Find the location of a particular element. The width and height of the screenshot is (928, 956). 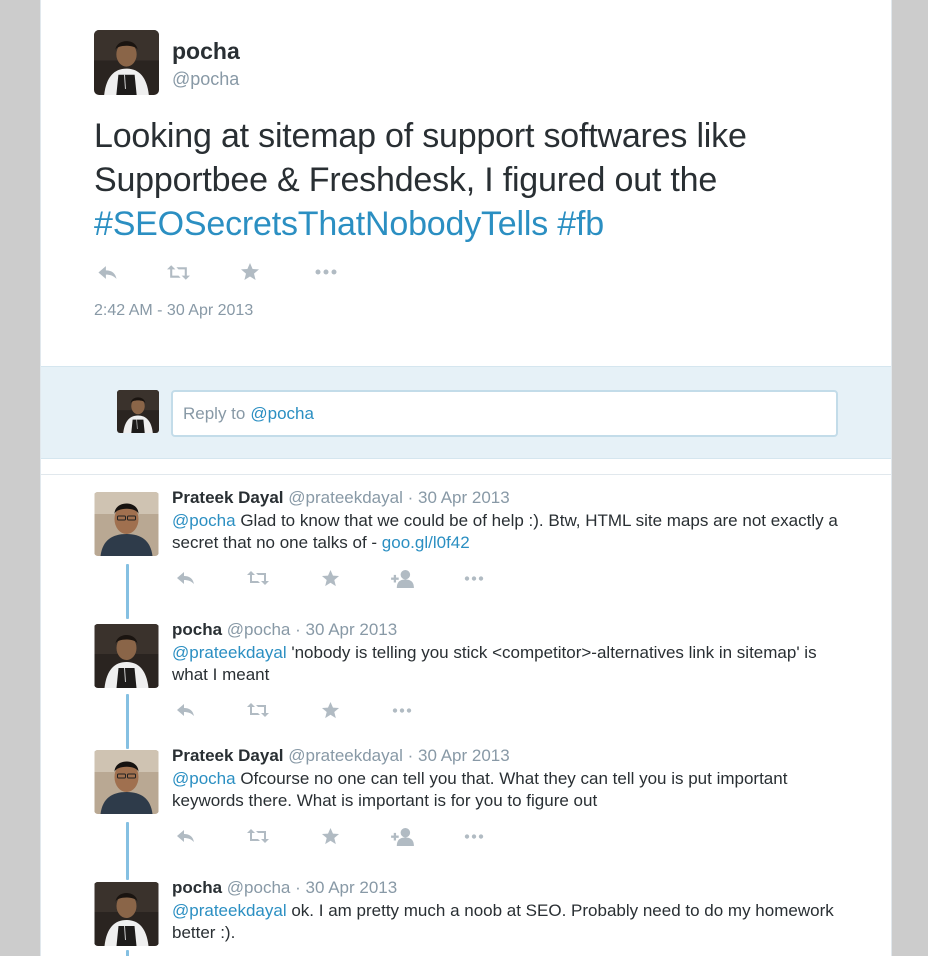

current-user-avatar is located at coordinates (138, 411).